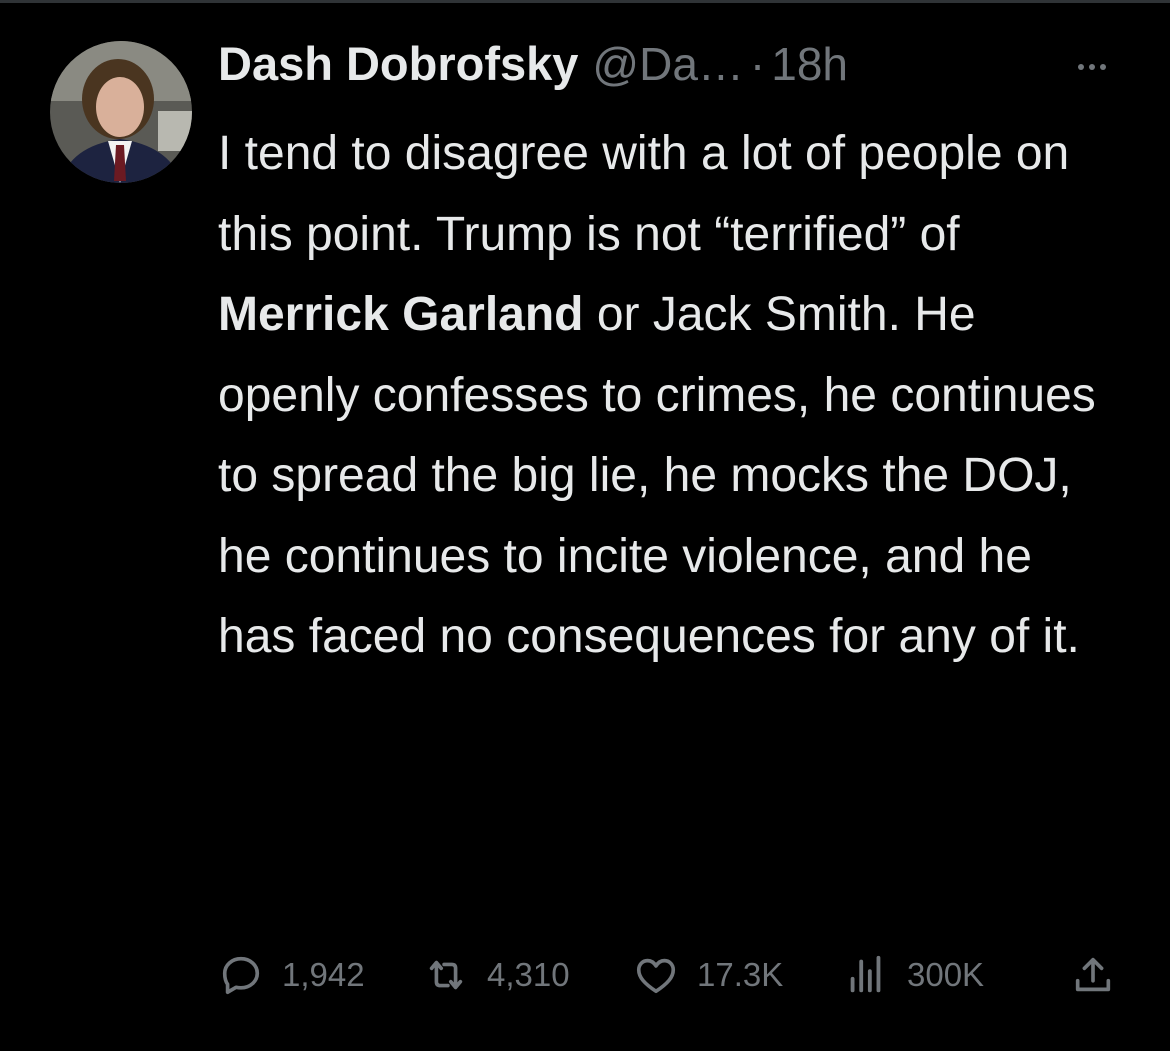 This screenshot has height=1051, width=1170. I want to click on retweet-count: 4,310, so click(528, 974).